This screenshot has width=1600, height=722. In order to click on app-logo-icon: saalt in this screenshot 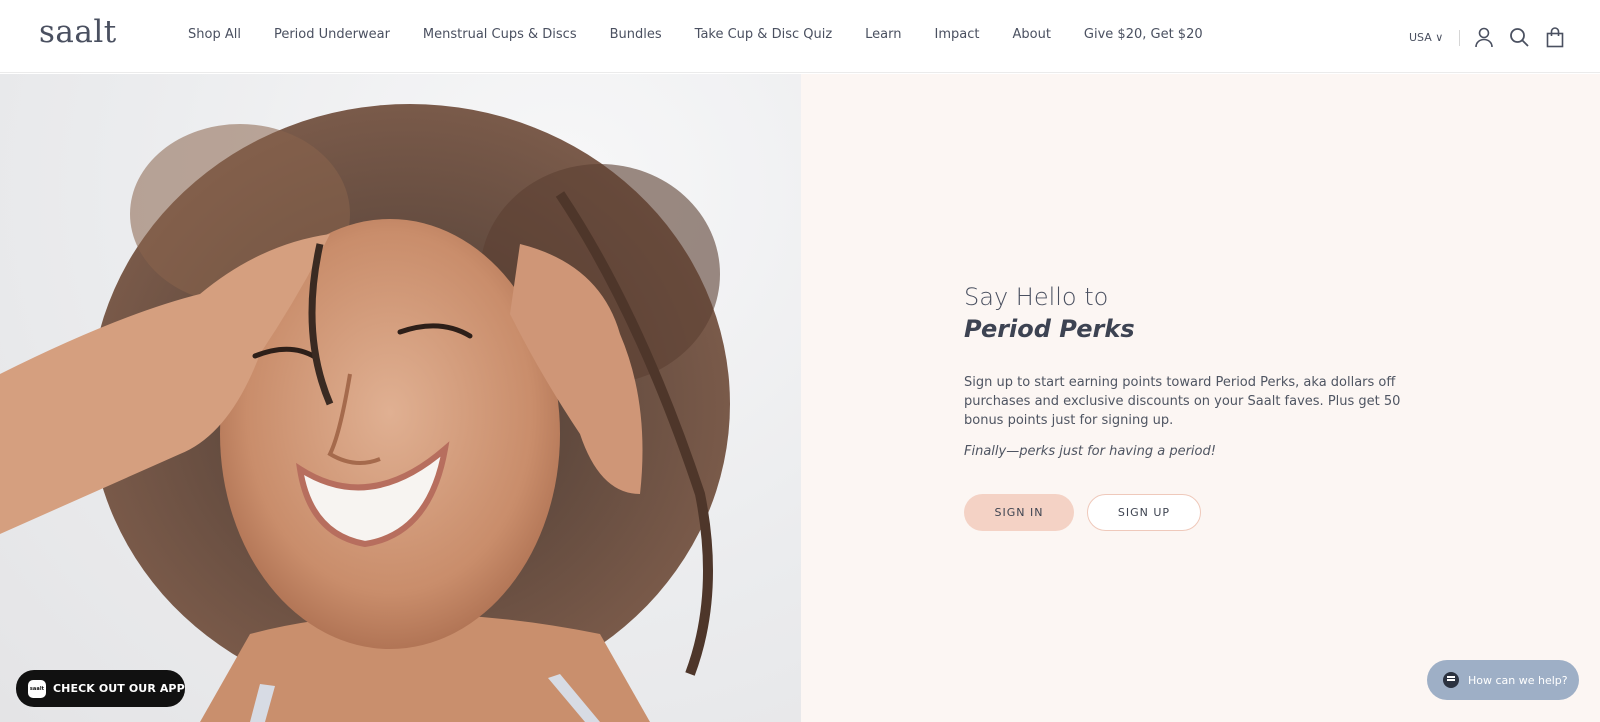, I will do `click(37, 688)`.